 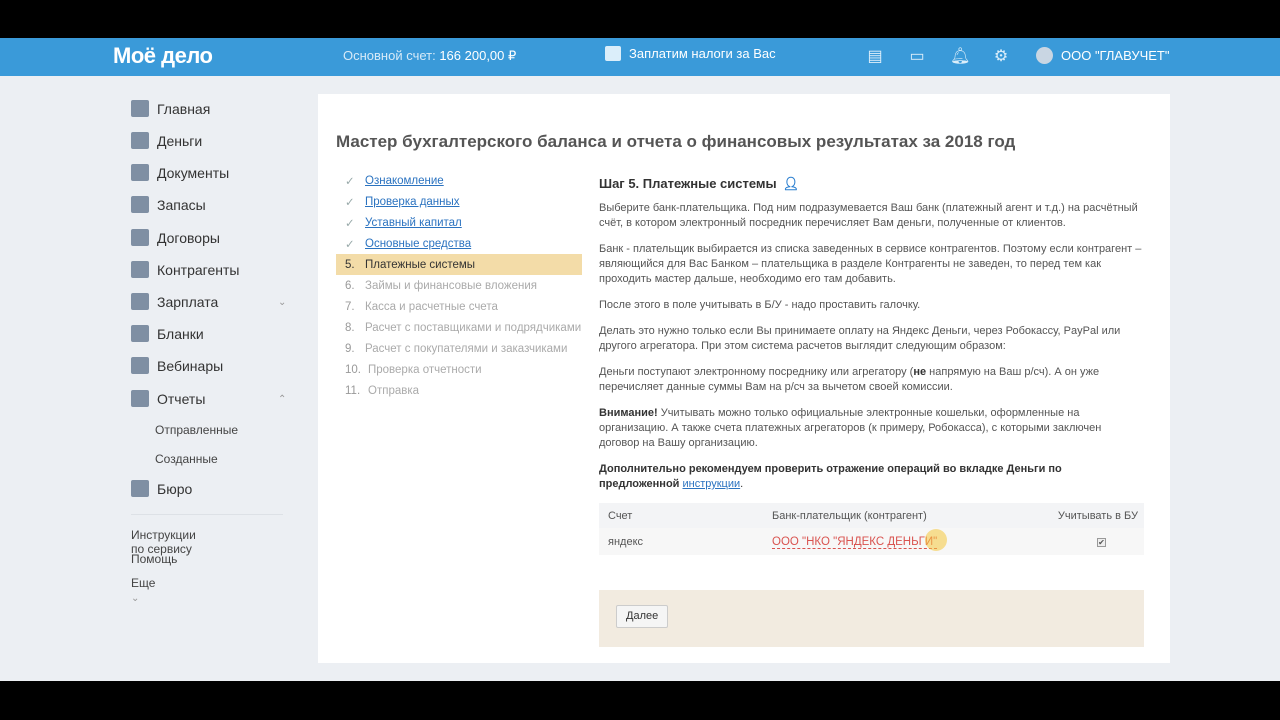 I want to click on account-in-bu-checkbox: ✔, so click(x=1101, y=542).